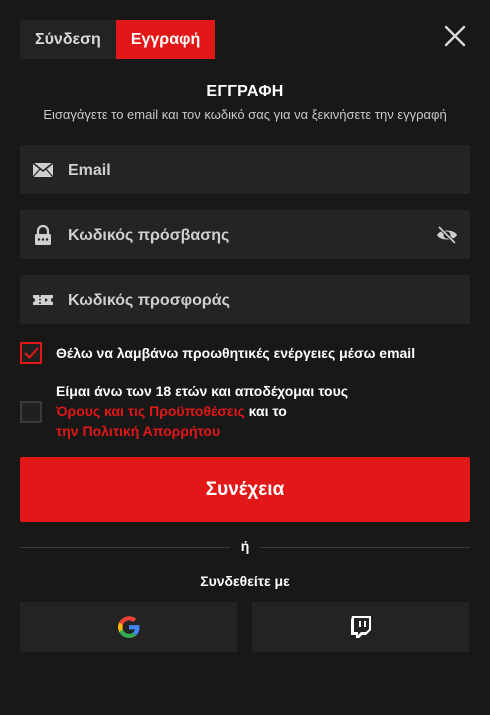 Image resolution: width=490 pixels, height=715 pixels. I want to click on social-heading: Συνδεθείτε με, so click(245, 581).